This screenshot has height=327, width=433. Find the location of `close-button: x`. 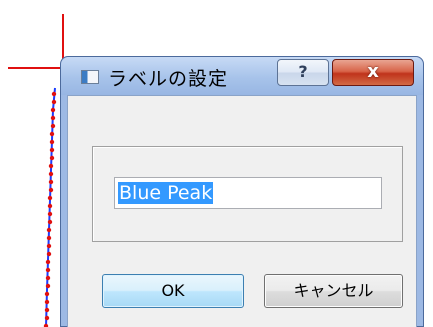

close-button: x is located at coordinates (373, 72).